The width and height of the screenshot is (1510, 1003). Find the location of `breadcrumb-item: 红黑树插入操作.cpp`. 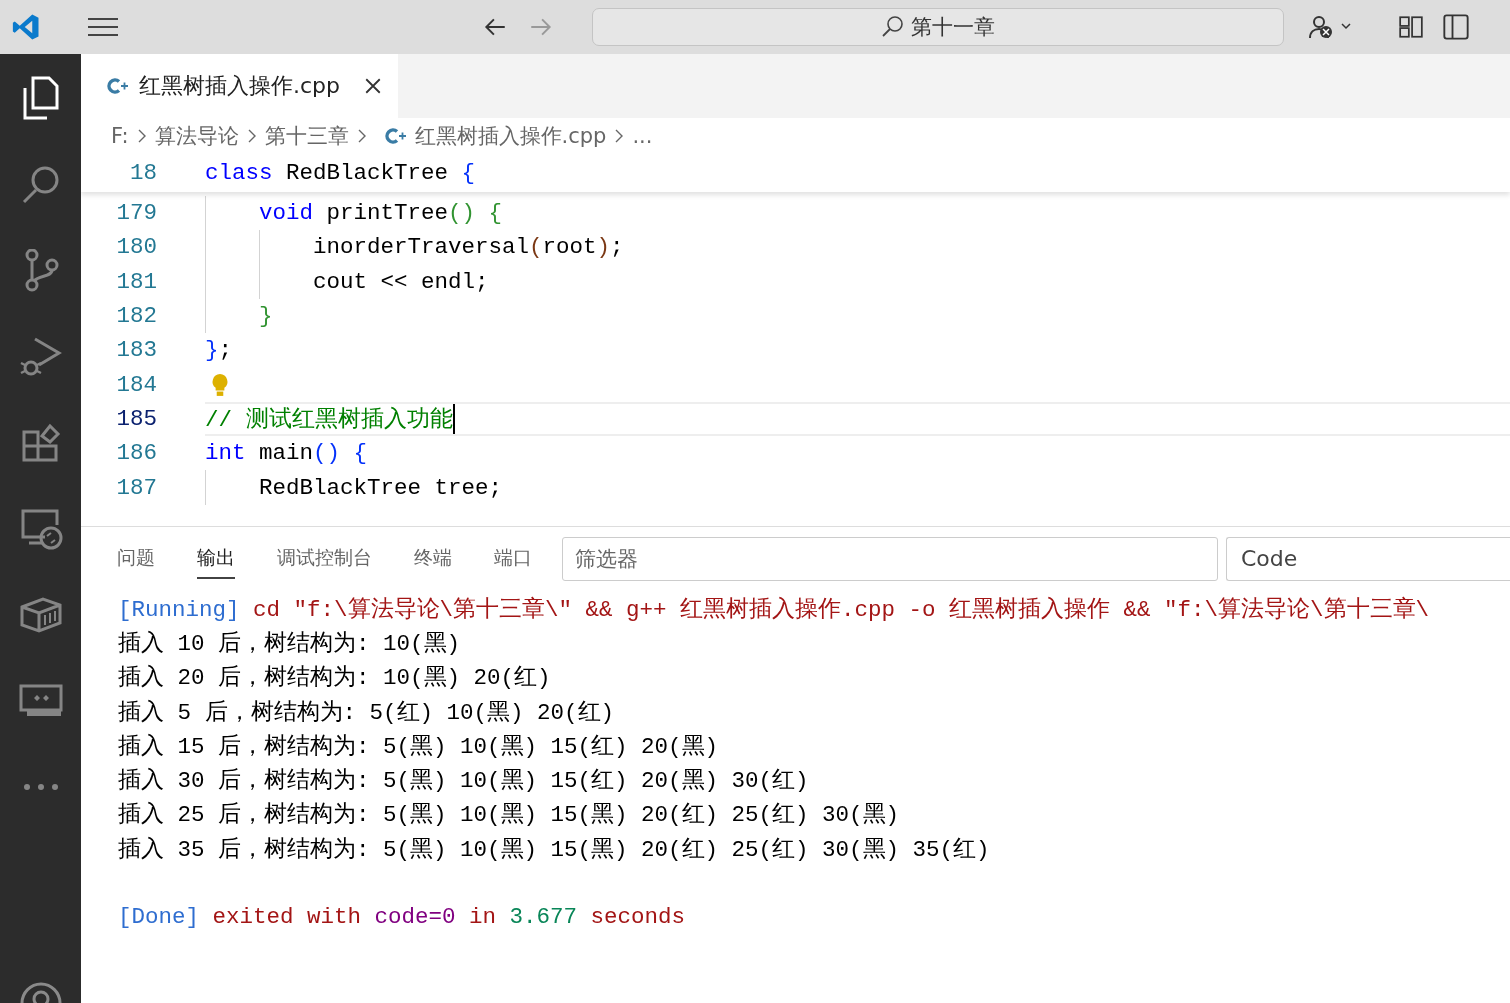

breadcrumb-item: 红黑树插入操作.cpp is located at coordinates (510, 136).